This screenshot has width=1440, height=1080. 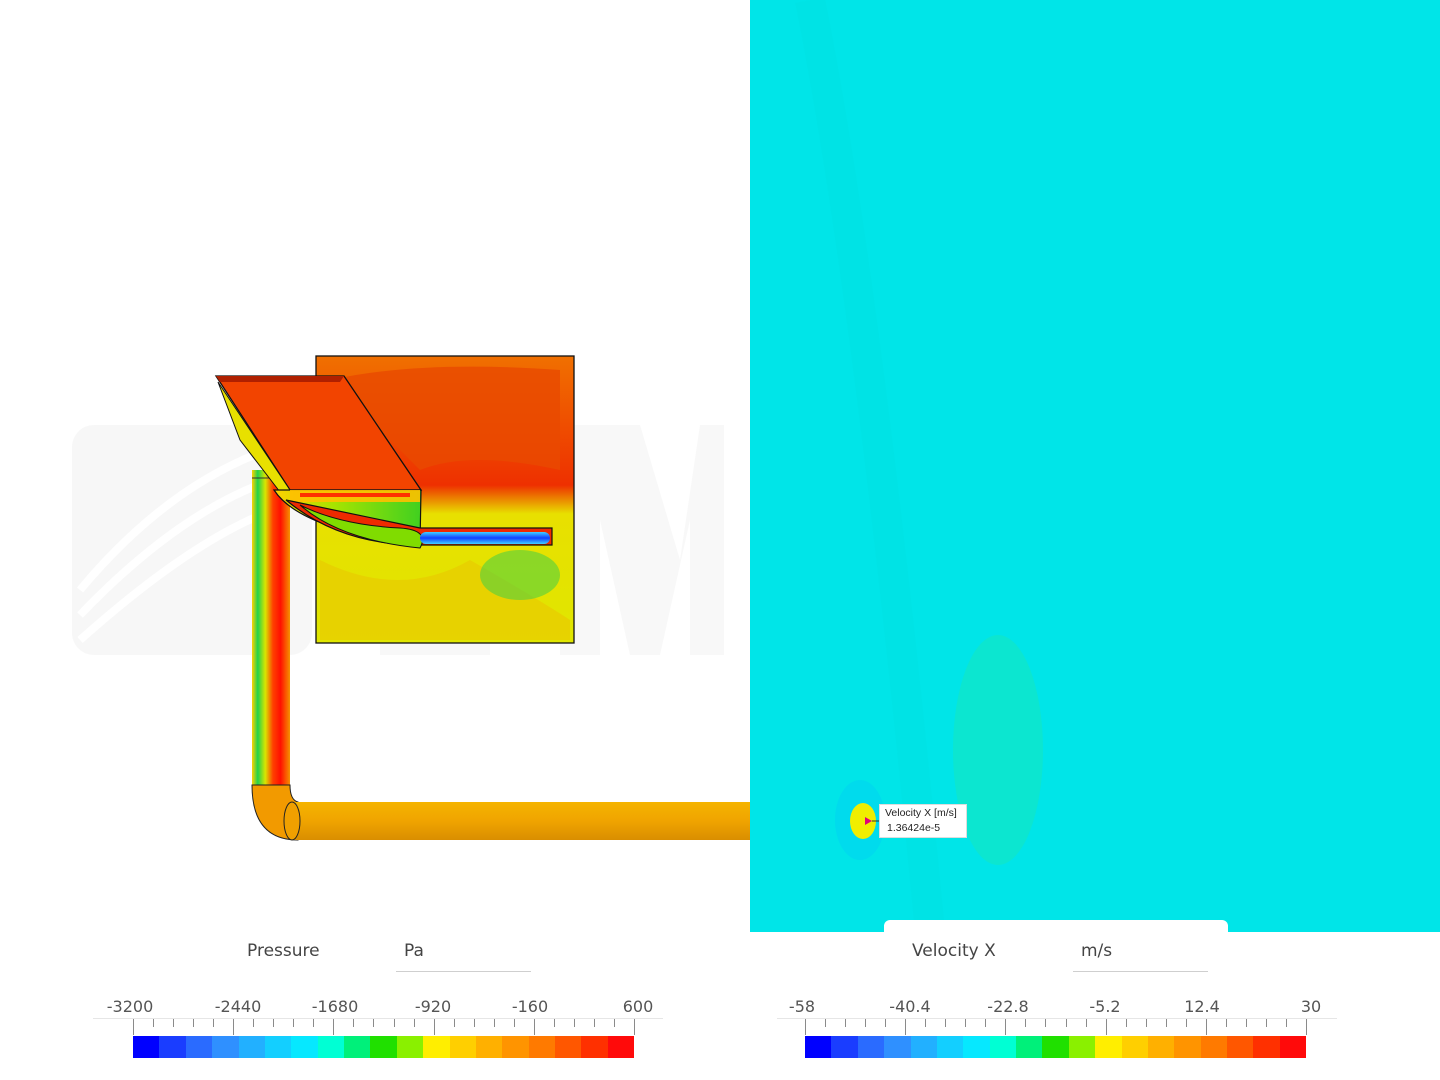 I want to click on inlet-pipe-horizontal, so click(x=521, y=821).